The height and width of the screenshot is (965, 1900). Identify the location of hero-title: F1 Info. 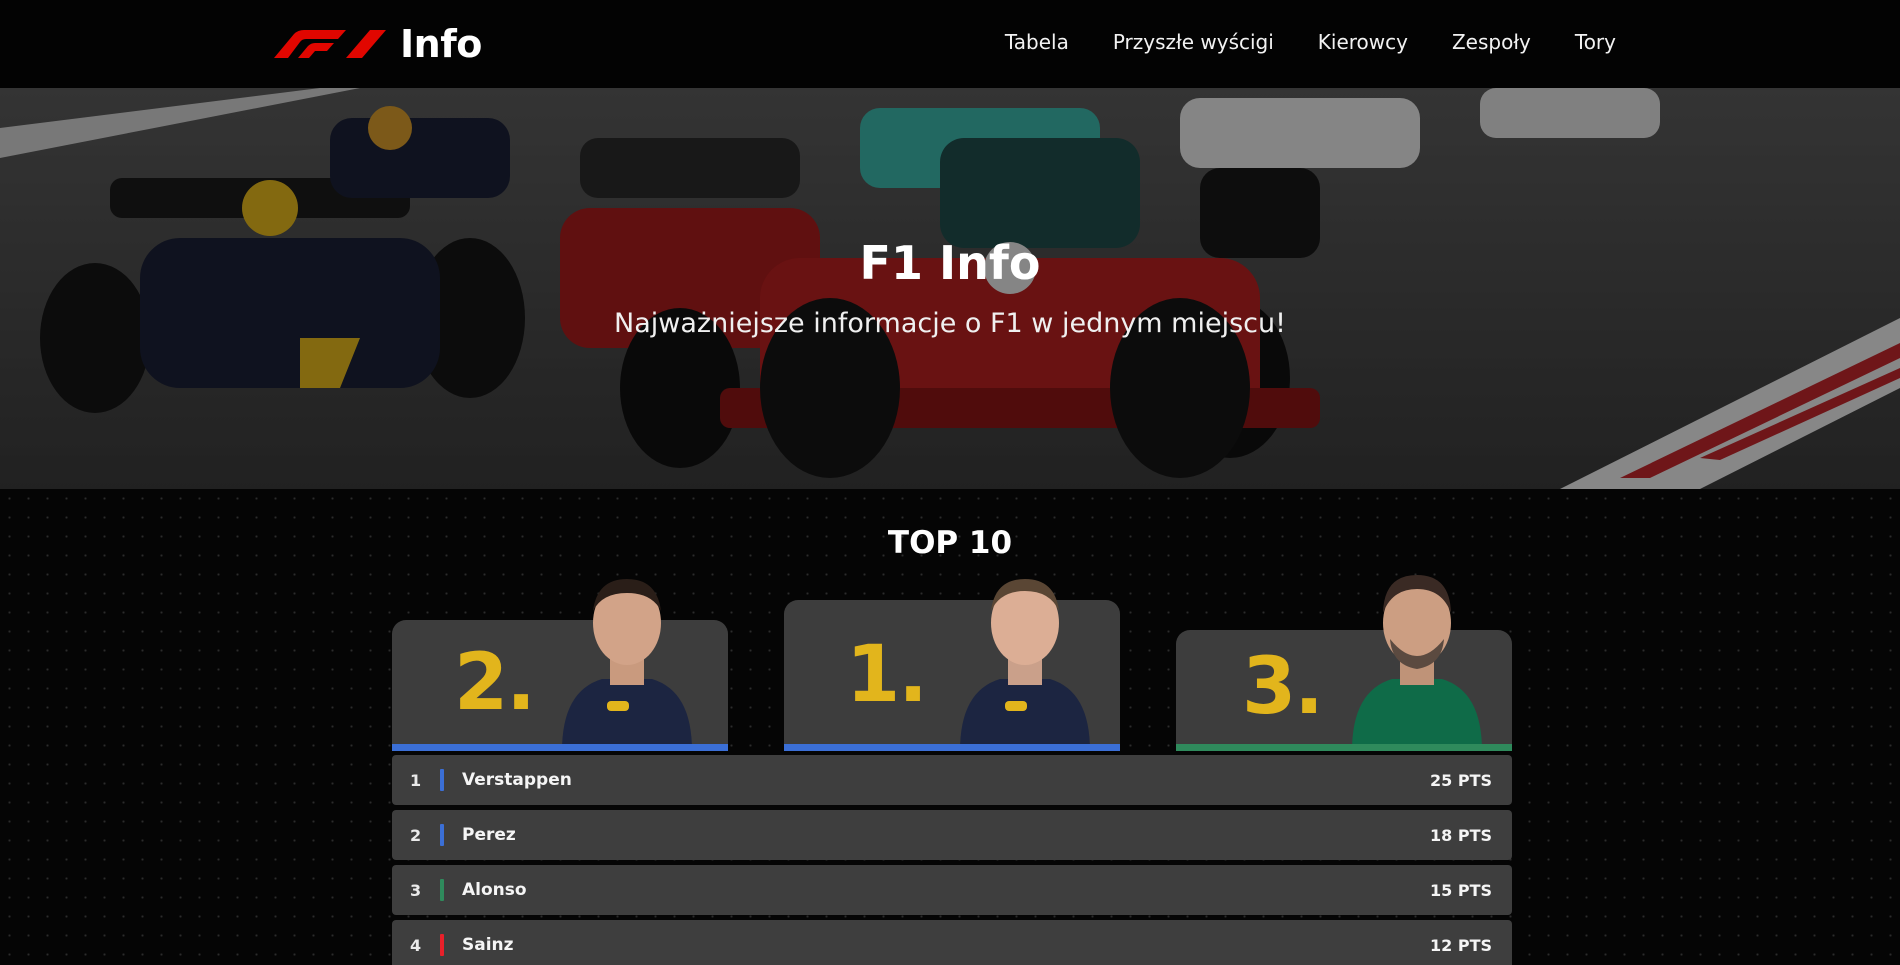
(950, 263).